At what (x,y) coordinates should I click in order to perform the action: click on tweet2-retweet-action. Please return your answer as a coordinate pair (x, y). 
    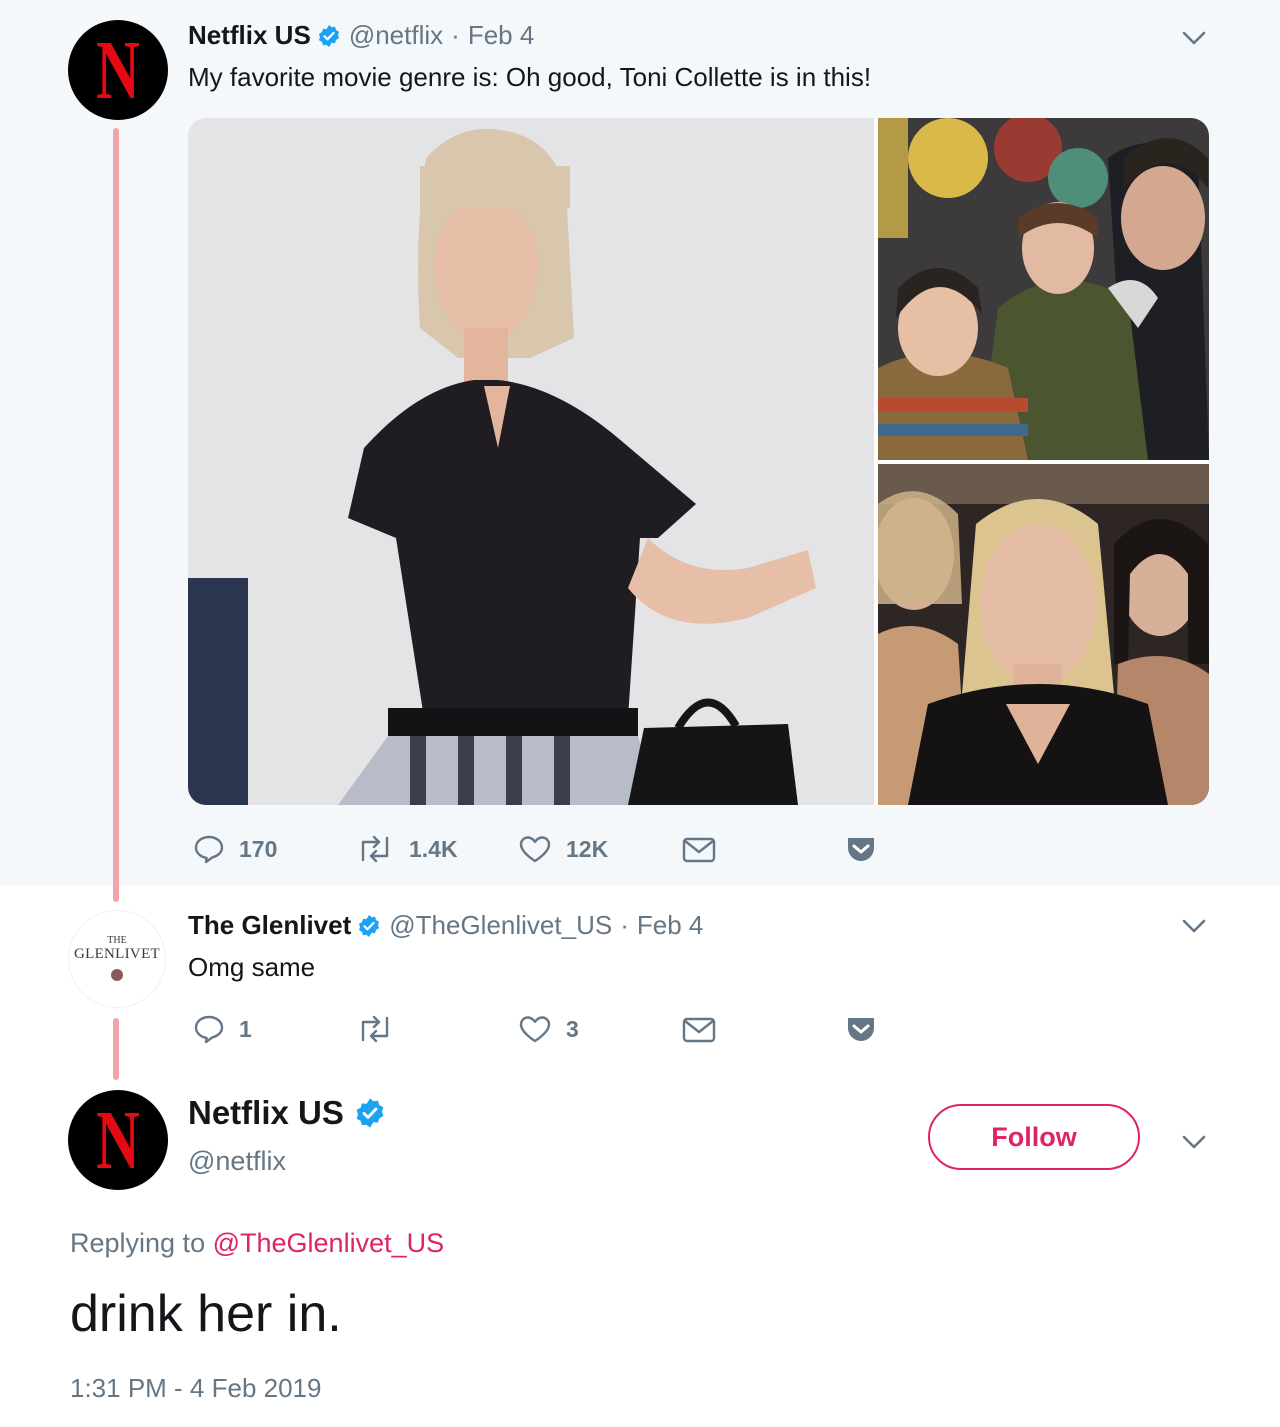
    Looking at the image, I should click on (382, 1029).